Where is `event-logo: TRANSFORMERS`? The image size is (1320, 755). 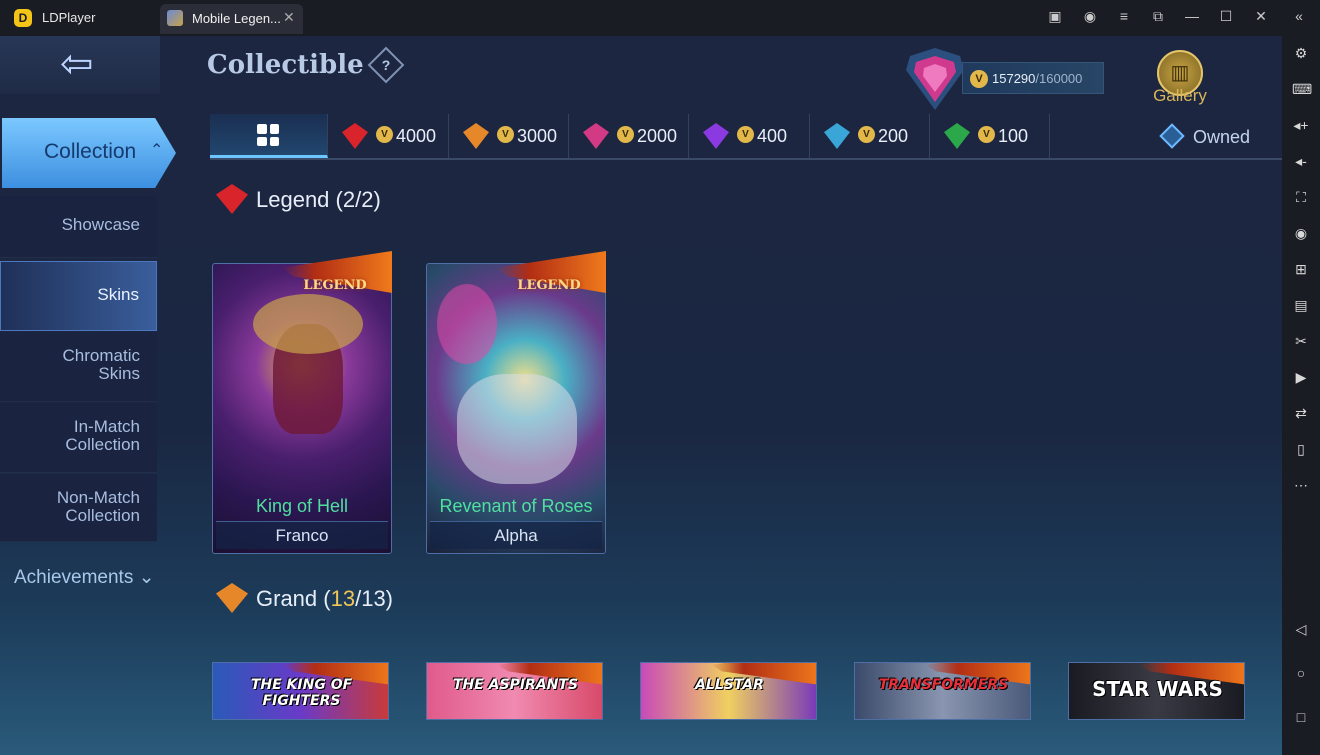
event-logo: TRANSFORMERS is located at coordinates (943, 685).